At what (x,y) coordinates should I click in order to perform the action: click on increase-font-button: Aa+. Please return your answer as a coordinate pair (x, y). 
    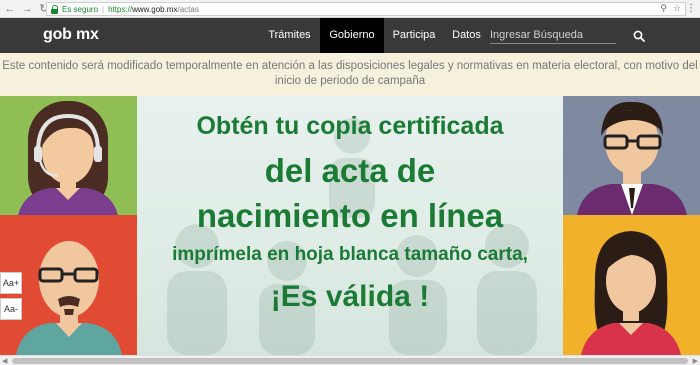
    Looking at the image, I should click on (11, 283).